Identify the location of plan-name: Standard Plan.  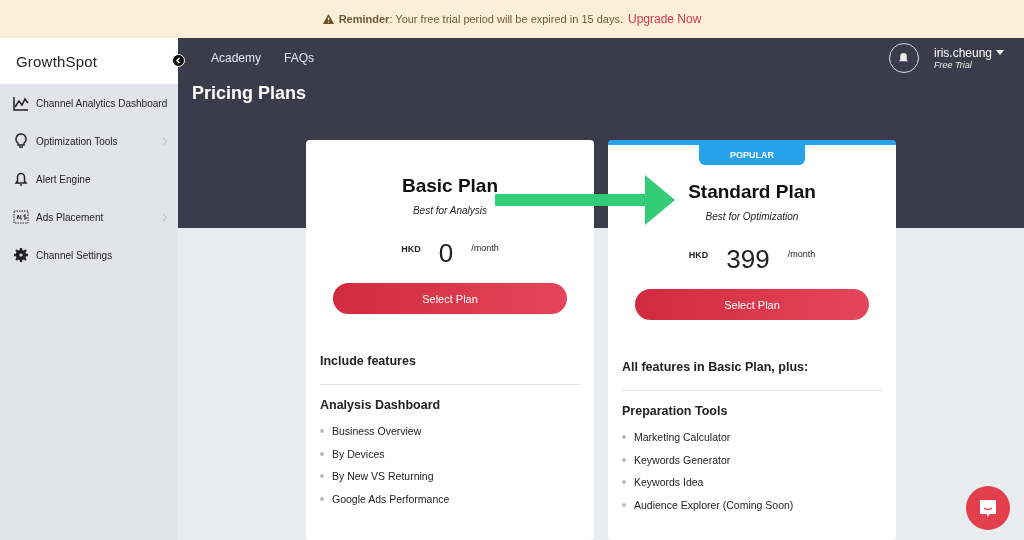
(752, 192).